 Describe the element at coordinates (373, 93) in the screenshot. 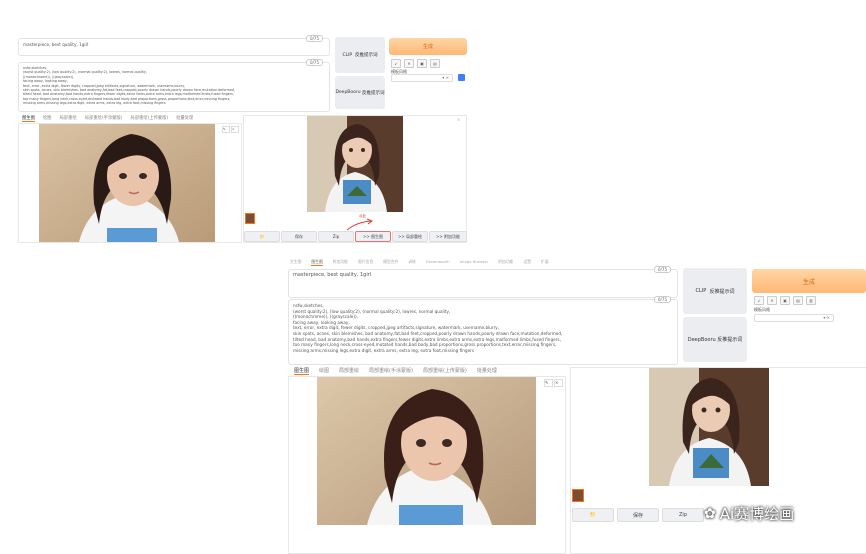

I see `deepbooru-action: 反推提示词` at that location.